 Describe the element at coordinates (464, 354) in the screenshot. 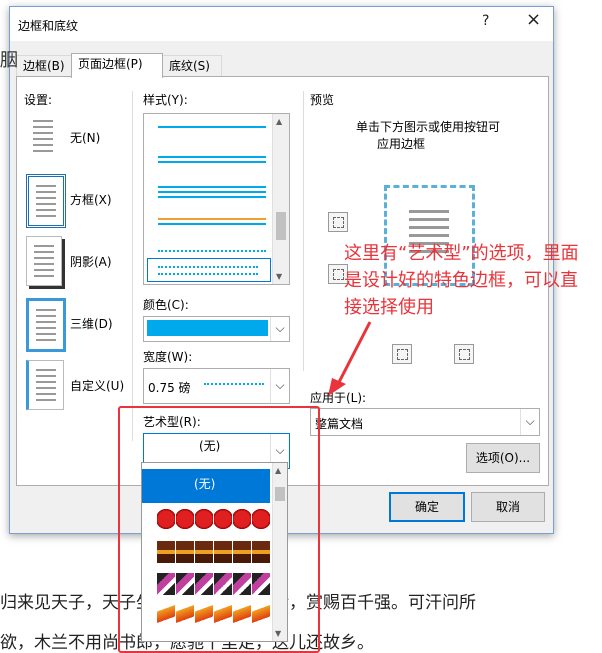

I see `right-border-button` at that location.